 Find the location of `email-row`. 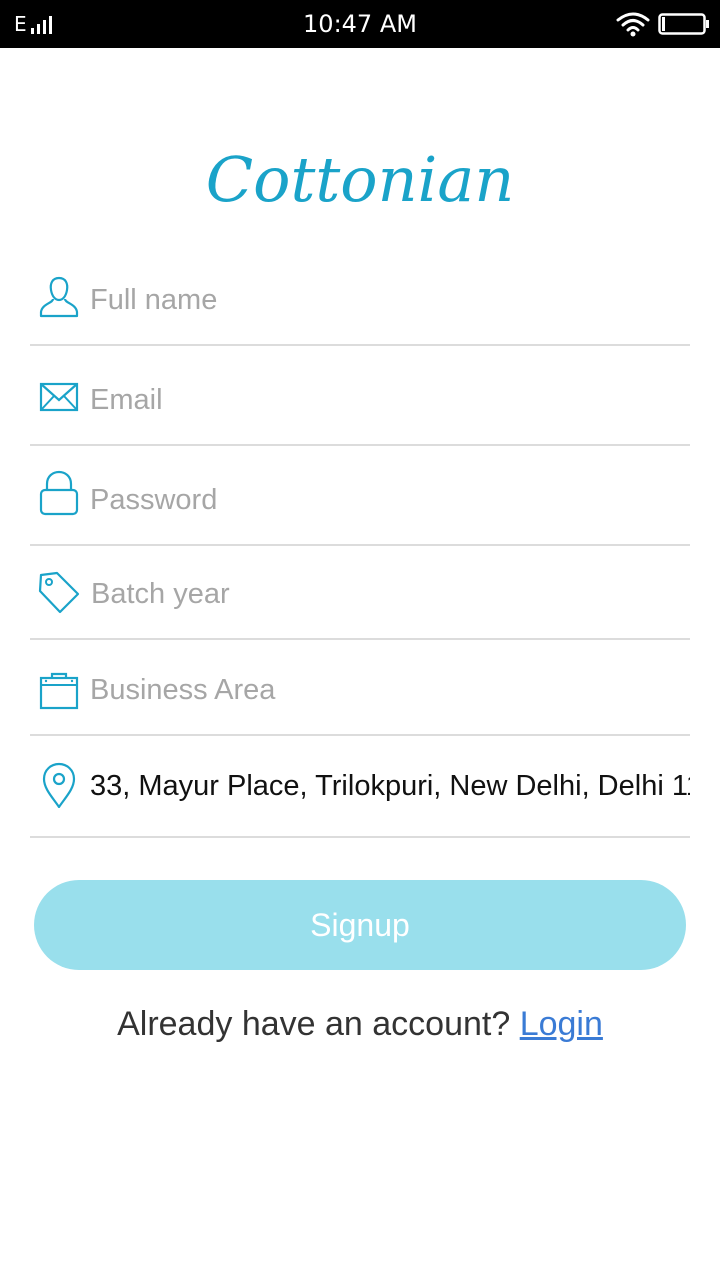

email-row is located at coordinates (360, 396).